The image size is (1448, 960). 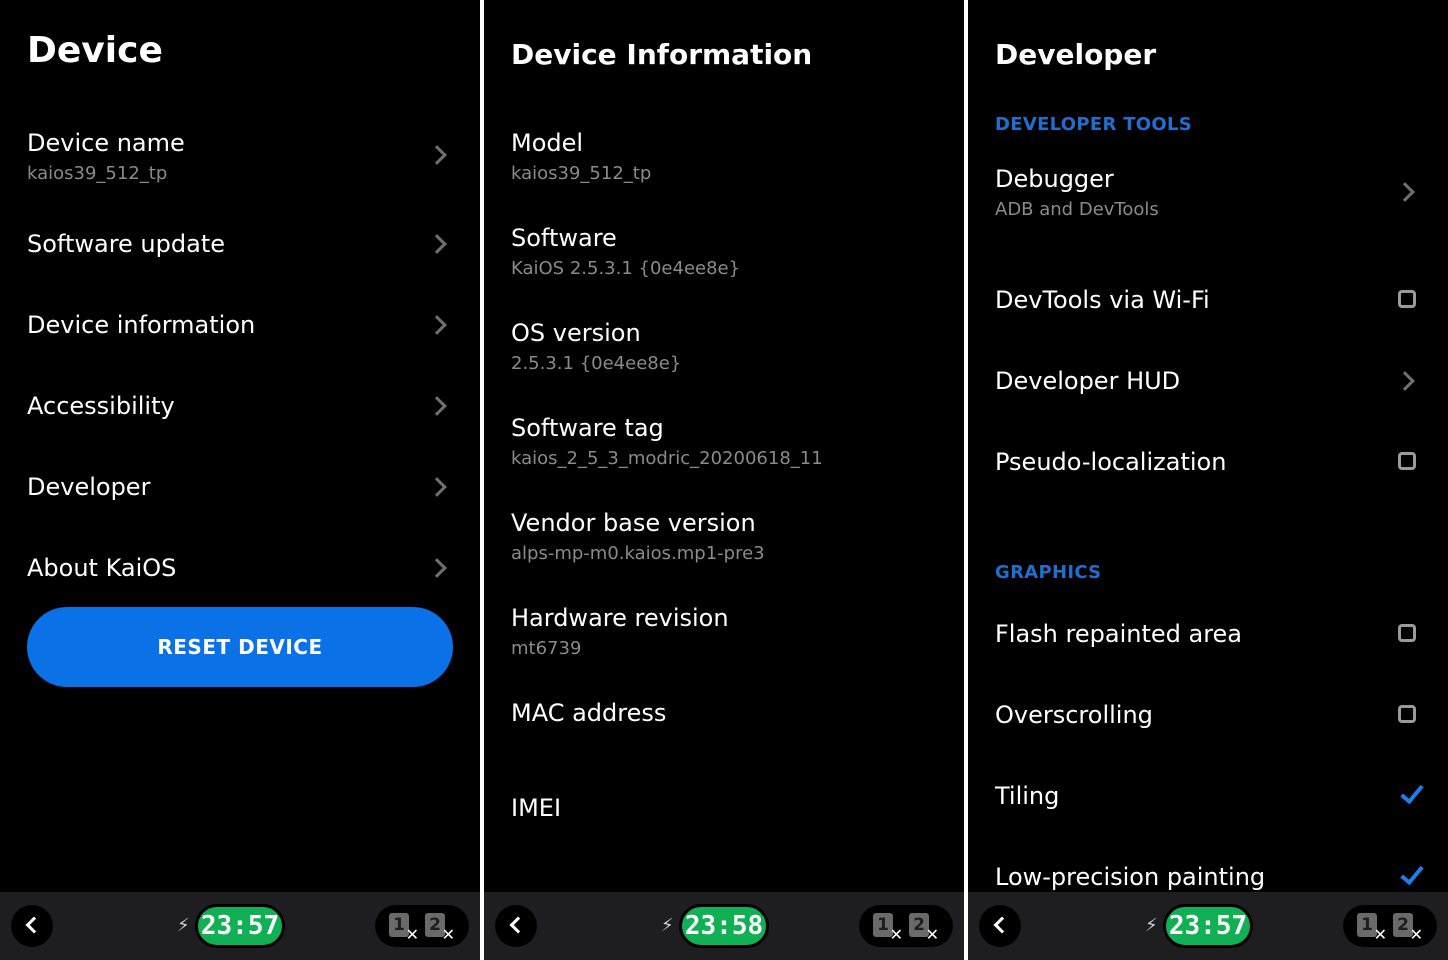 I want to click on item-label: Device name, so click(x=106, y=143).